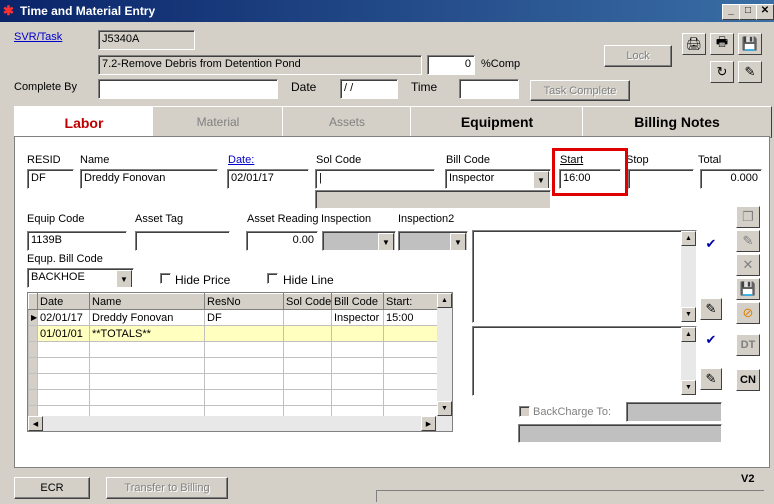  I want to click on copy-icon: ❐, so click(748, 217).